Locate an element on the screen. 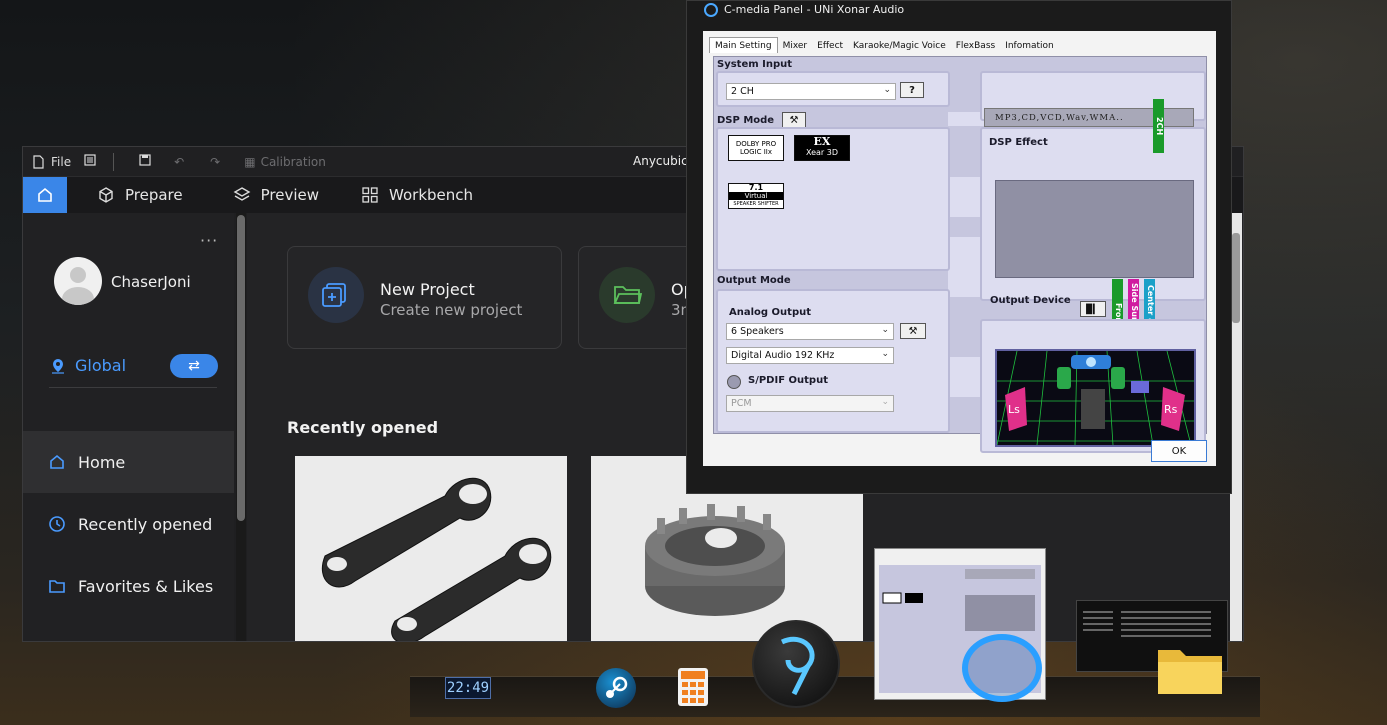 The height and width of the screenshot is (725, 1387). spdif-toggle is located at coordinates (734, 382).